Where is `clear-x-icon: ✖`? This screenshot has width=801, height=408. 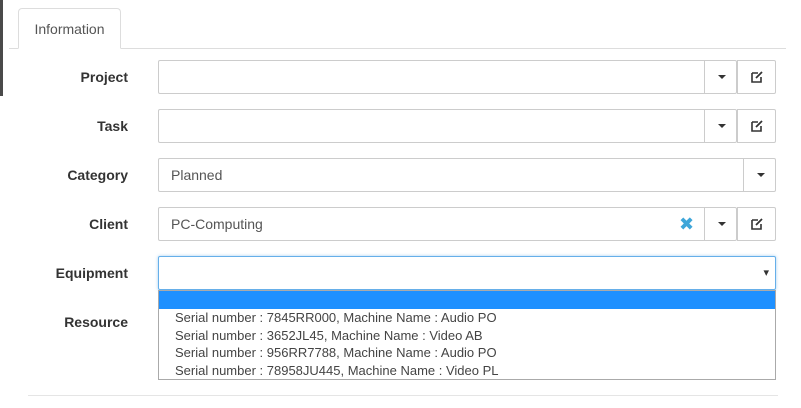
clear-x-icon: ✖ is located at coordinates (686, 224).